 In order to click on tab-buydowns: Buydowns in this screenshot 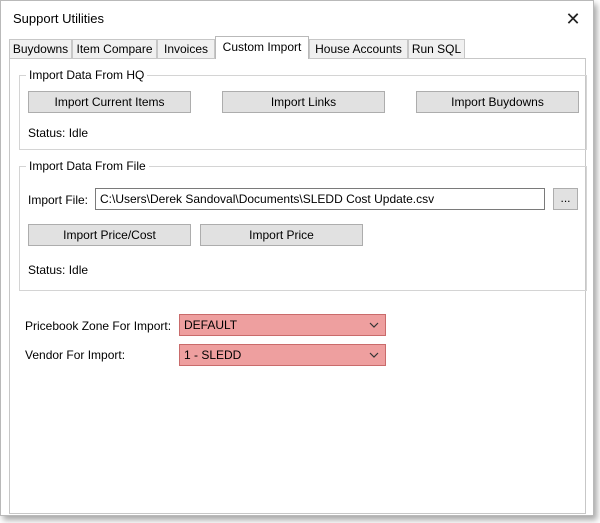, I will do `click(40, 48)`.